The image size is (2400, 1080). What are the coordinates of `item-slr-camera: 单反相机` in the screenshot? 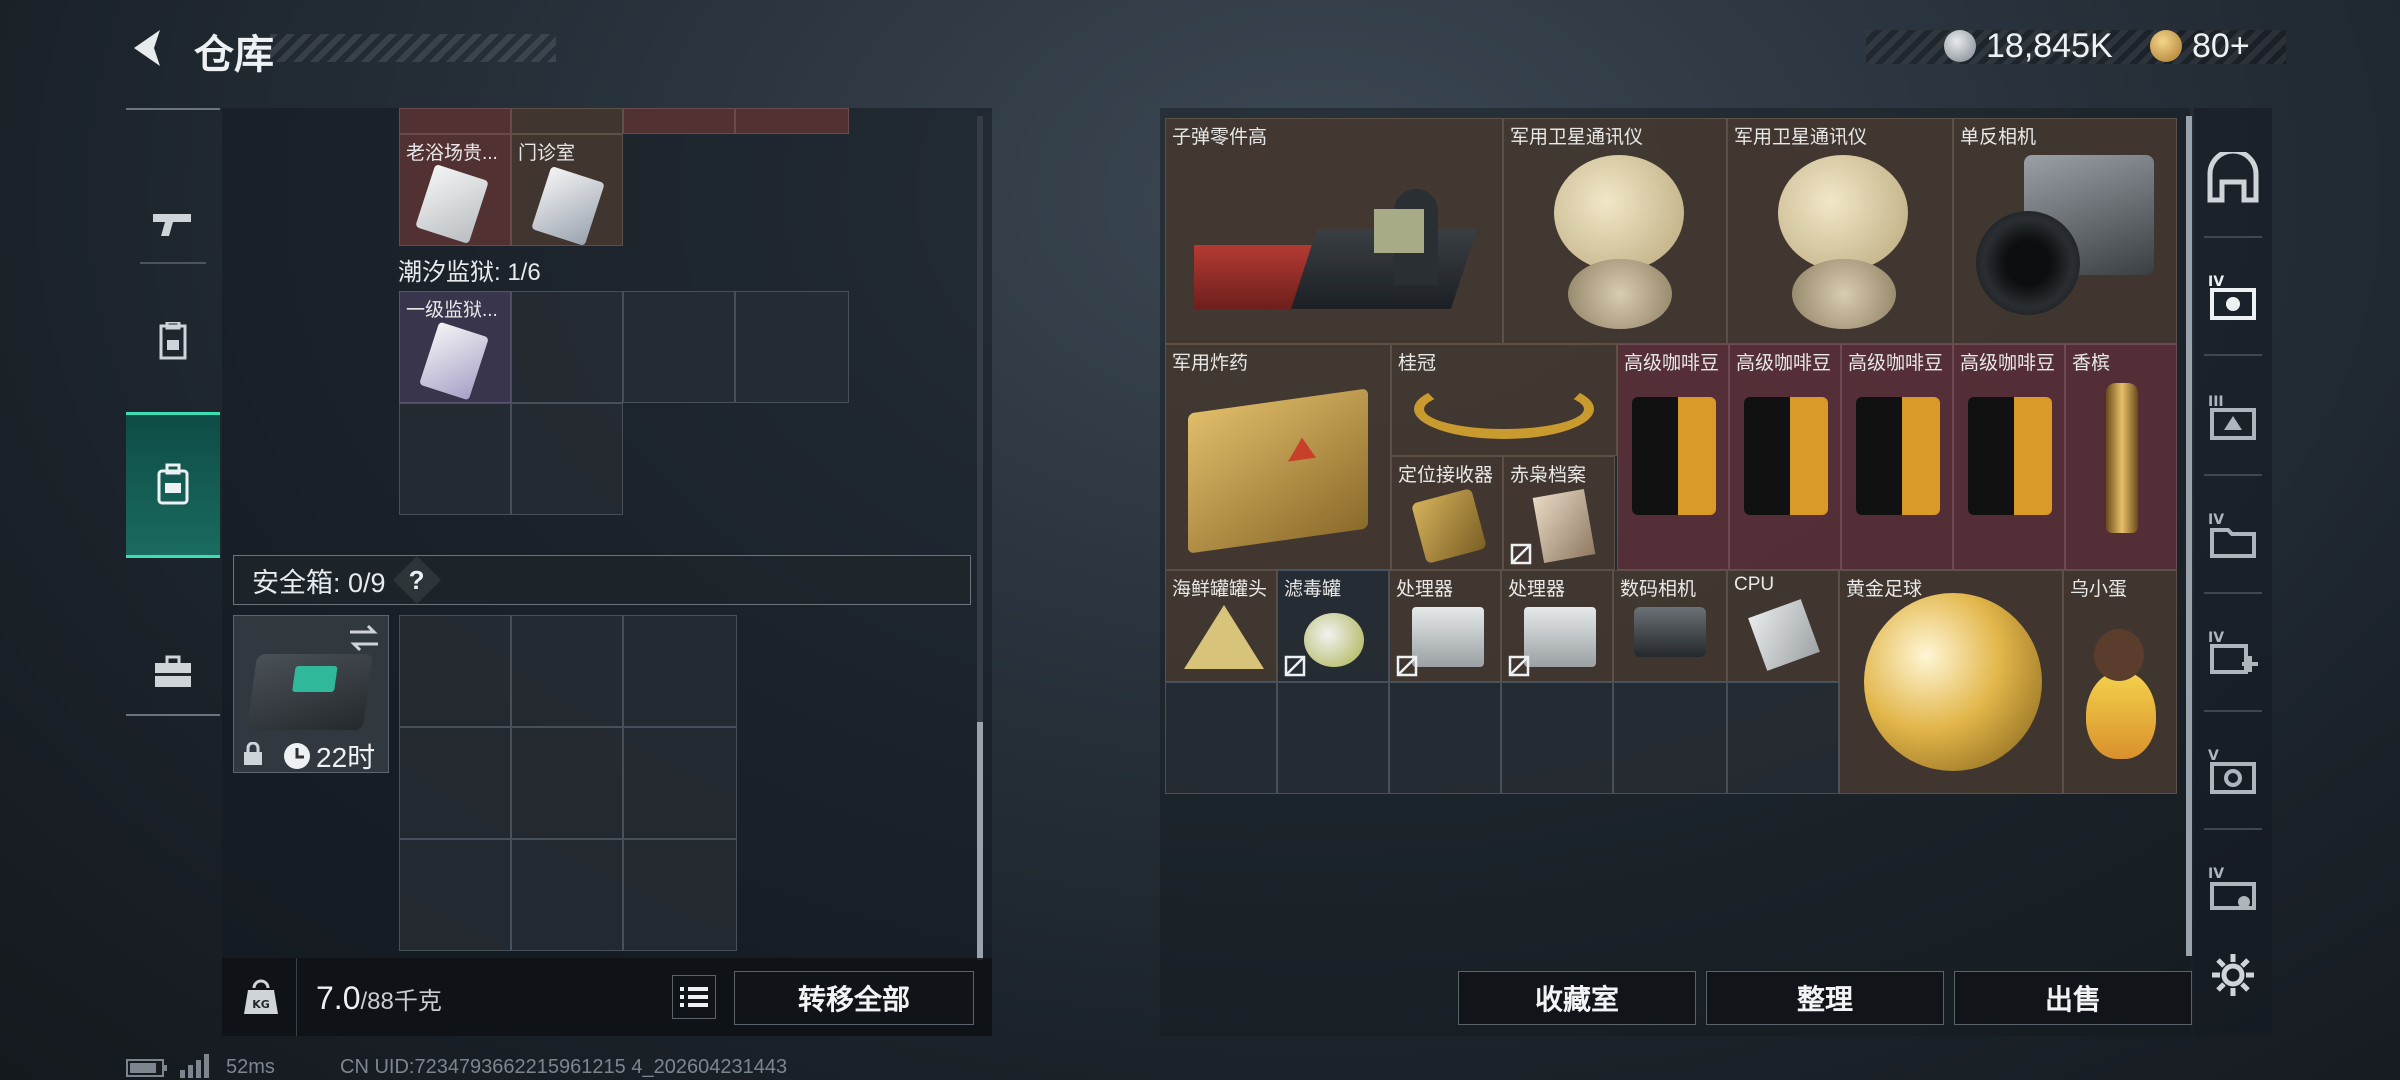 It's located at (2065, 231).